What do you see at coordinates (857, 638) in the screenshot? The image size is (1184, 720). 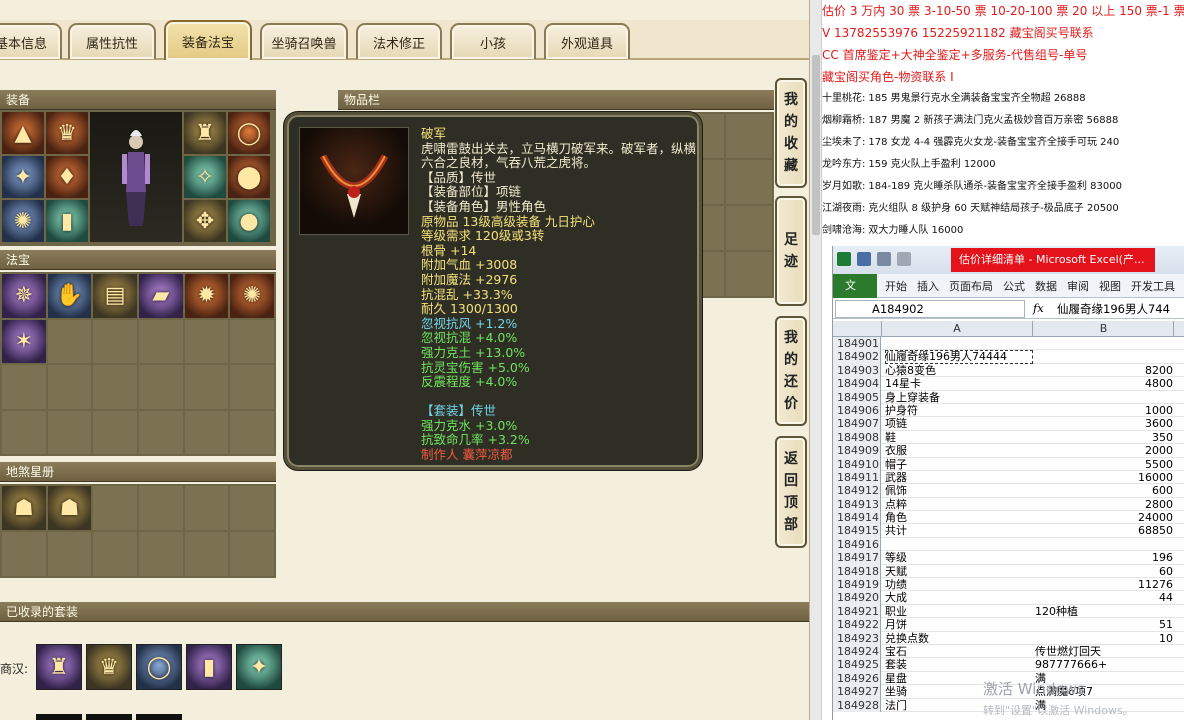 I see `row-number: 184923` at bounding box center [857, 638].